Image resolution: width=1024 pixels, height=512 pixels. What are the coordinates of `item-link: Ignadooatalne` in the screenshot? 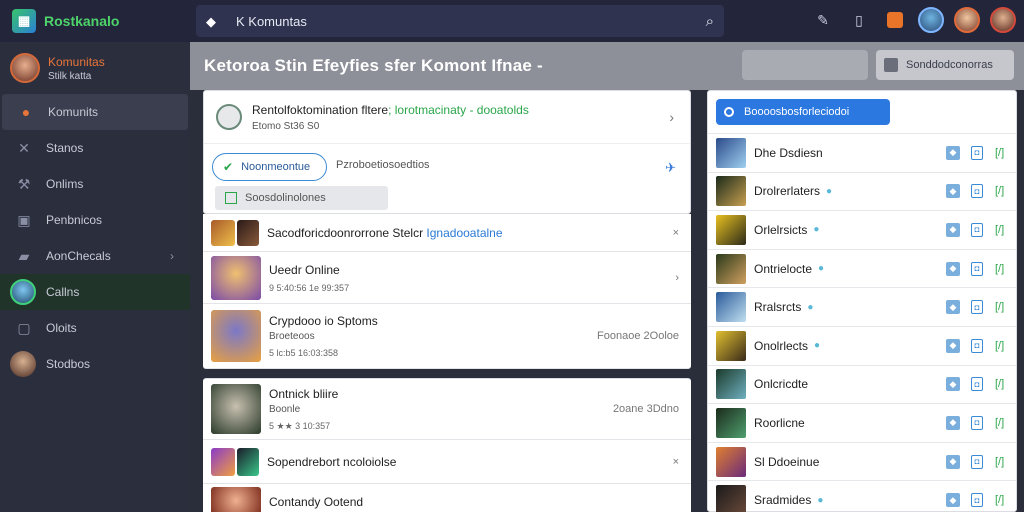 It's located at (462, 233).